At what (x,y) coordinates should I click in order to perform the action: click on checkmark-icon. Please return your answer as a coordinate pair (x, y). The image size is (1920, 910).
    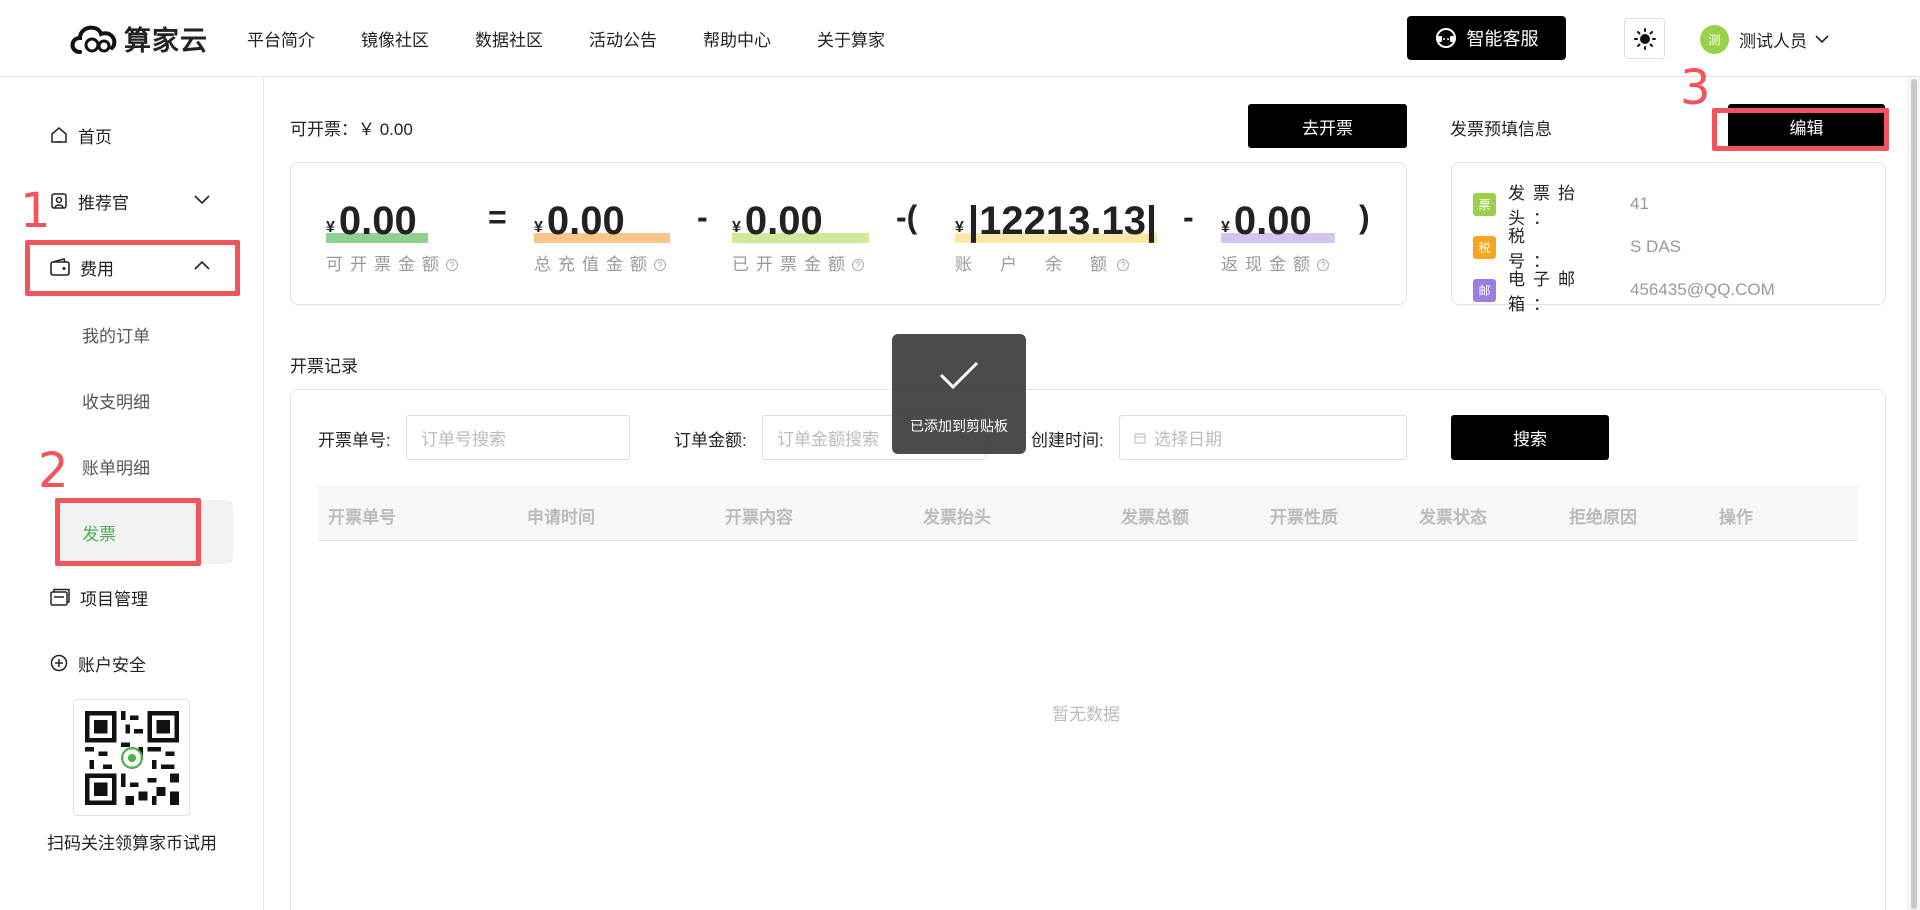
    Looking at the image, I should click on (959, 375).